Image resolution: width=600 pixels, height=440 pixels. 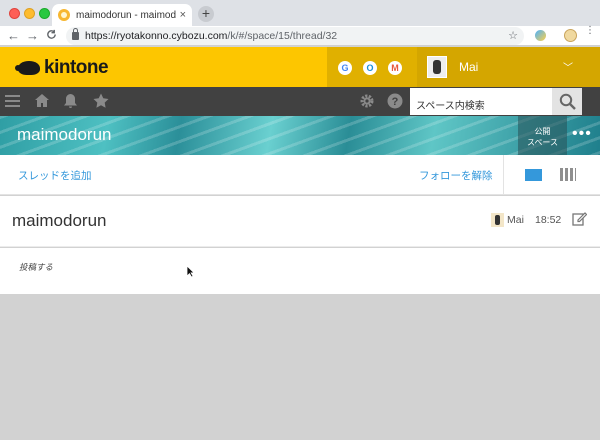 I want to click on single-column-view-icon, so click(x=533, y=175).